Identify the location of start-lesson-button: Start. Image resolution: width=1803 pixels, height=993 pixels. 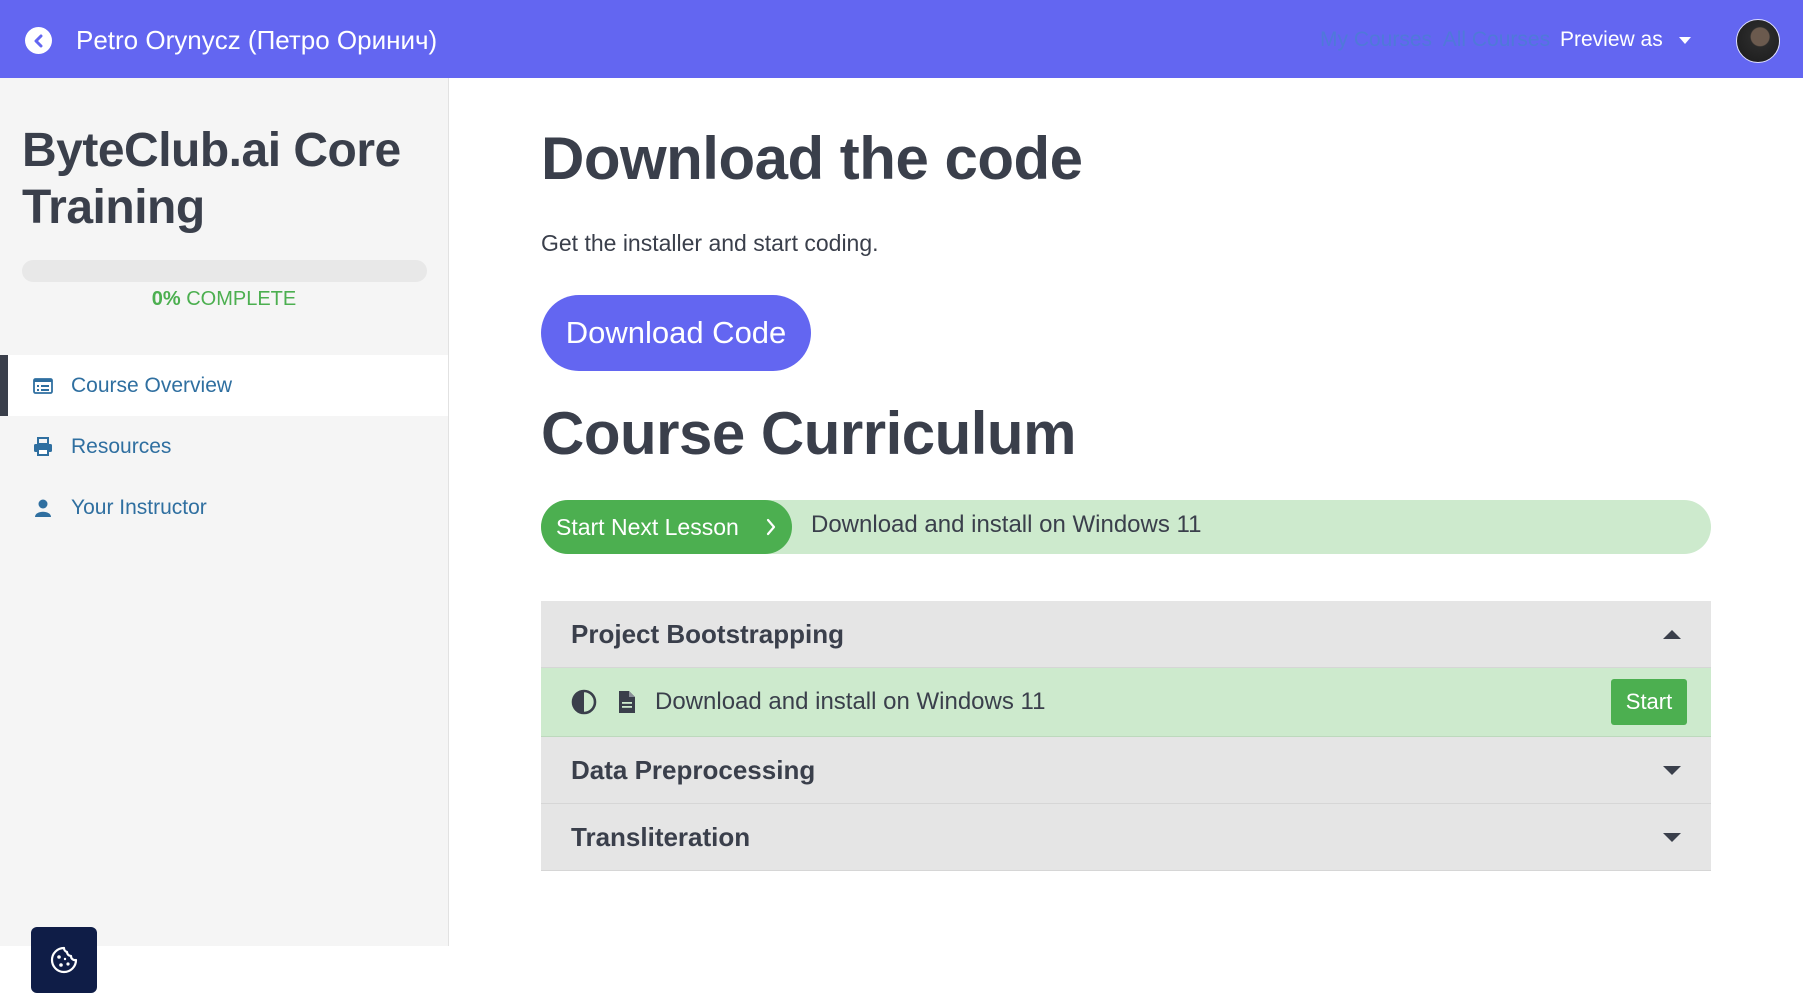
(1649, 702).